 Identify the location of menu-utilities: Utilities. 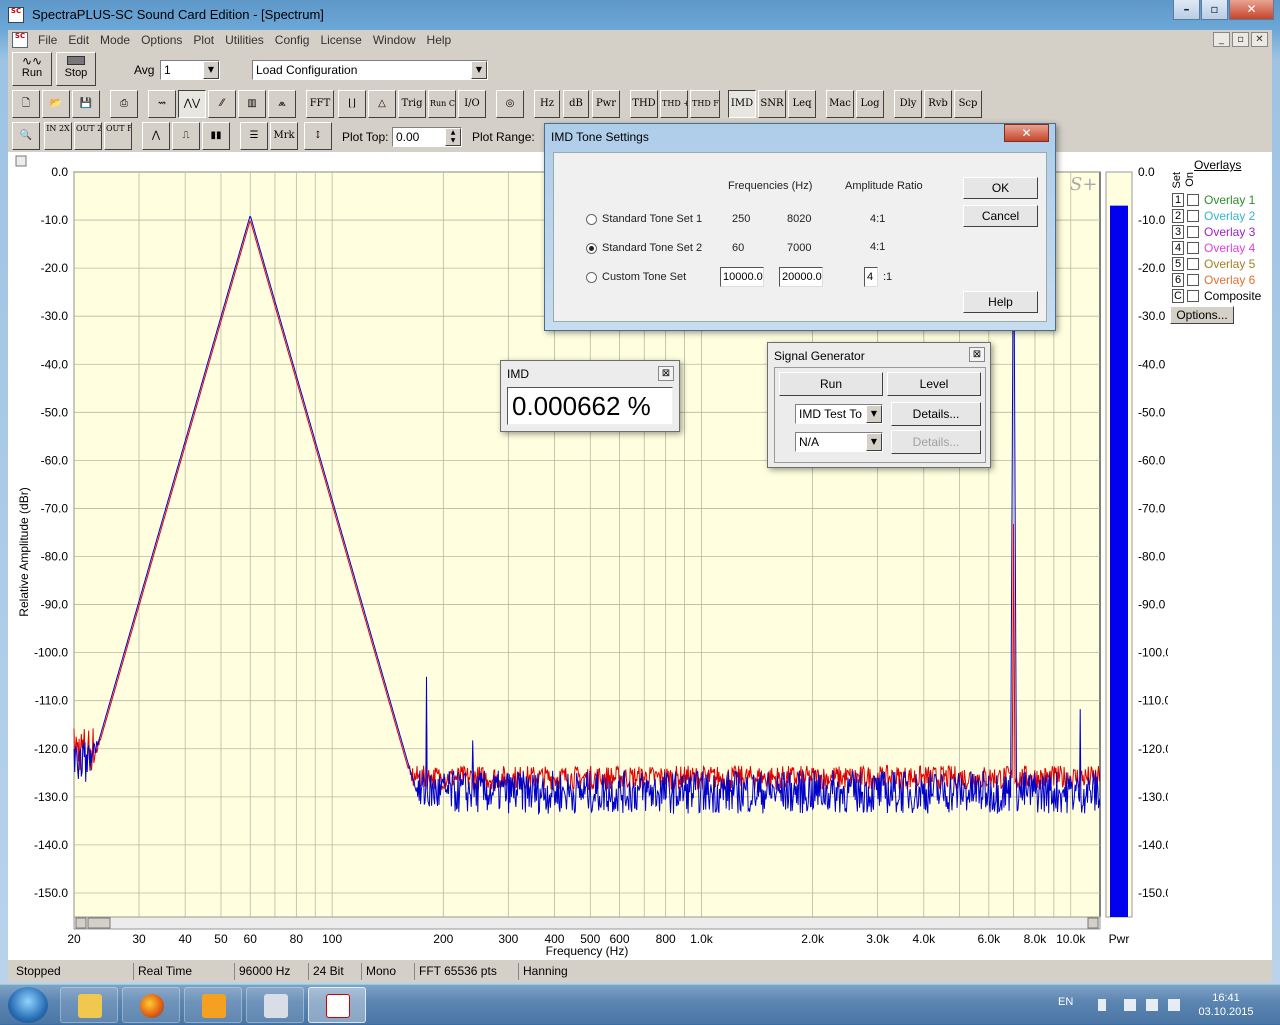
(244, 40).